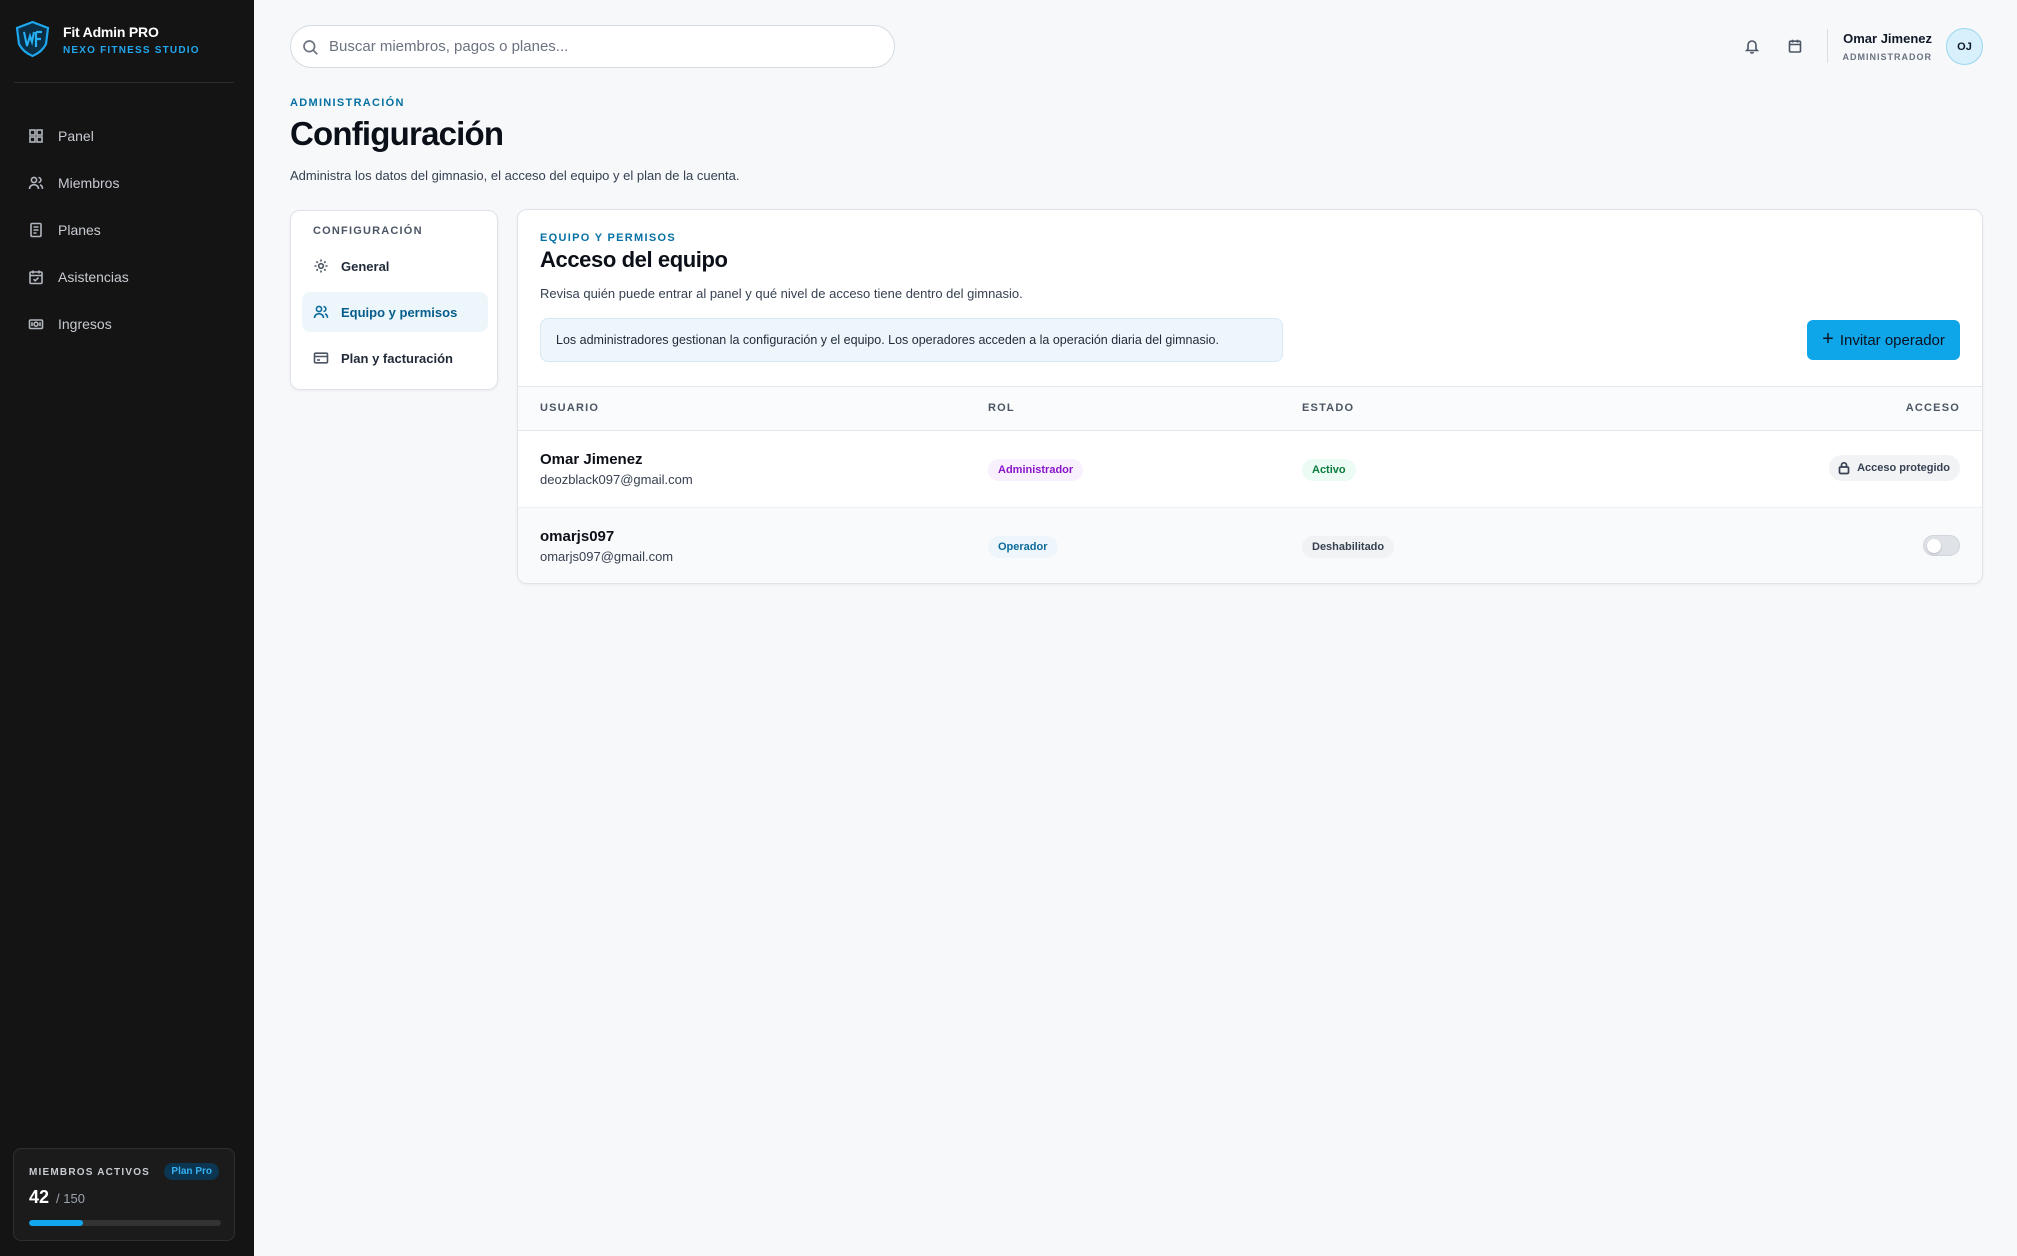  I want to click on sidebar-item-label: Planes, so click(79, 229).